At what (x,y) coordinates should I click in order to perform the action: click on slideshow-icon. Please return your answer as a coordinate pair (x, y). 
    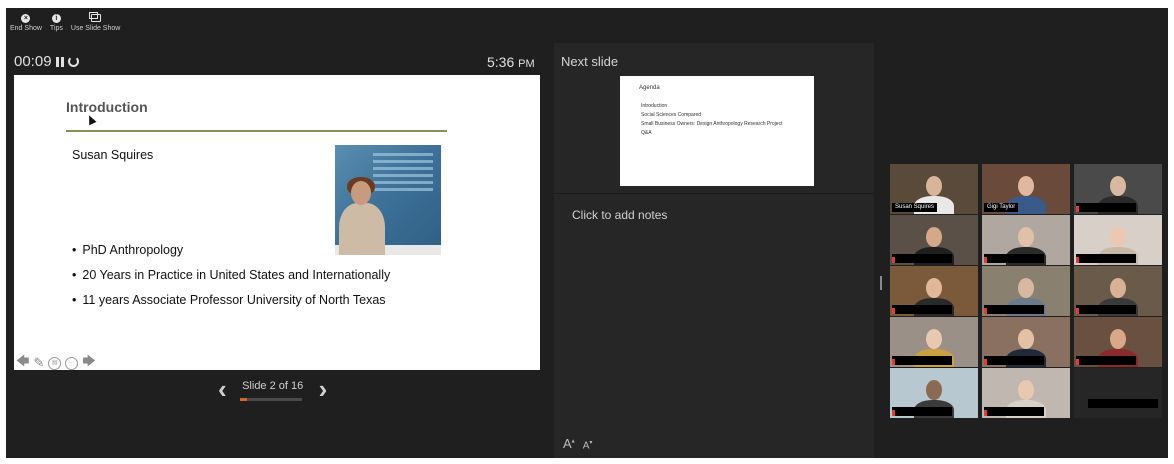
    Looking at the image, I should click on (94, 17).